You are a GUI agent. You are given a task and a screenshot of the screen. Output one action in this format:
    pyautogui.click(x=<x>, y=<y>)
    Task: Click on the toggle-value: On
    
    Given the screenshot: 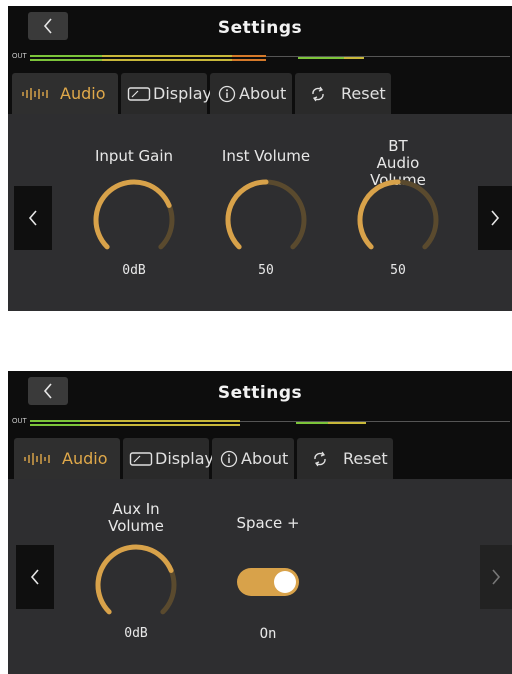 What is the action you would take?
    pyautogui.click(x=268, y=634)
    